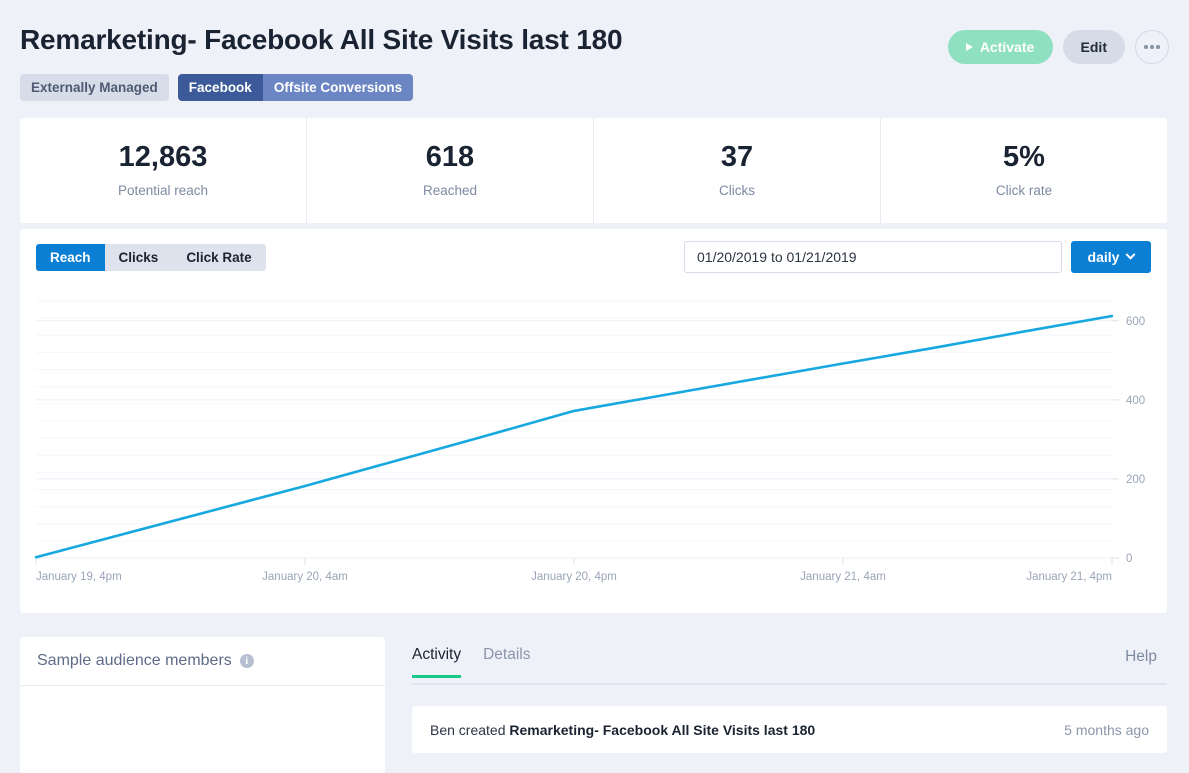 The width and height of the screenshot is (1189, 773). What do you see at coordinates (163, 190) in the screenshot?
I see `stat-label: Potential reach` at bounding box center [163, 190].